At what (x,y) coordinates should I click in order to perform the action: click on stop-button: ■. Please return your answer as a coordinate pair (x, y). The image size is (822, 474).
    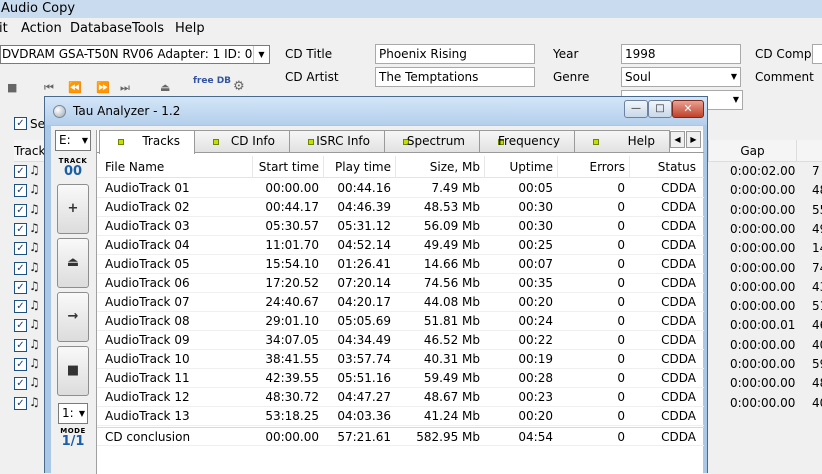
    Looking at the image, I should click on (73, 371).